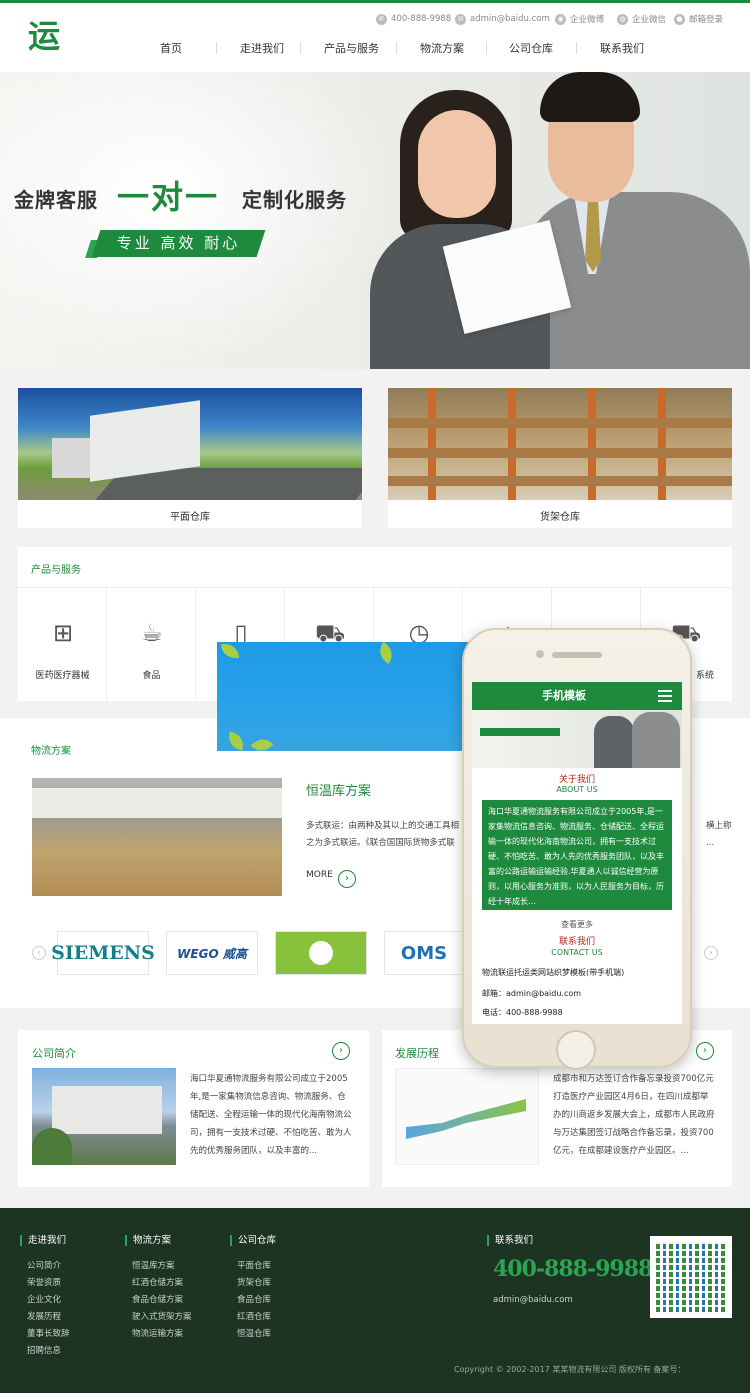 This screenshot has width=750, height=1393. What do you see at coordinates (553, 972) in the screenshot?
I see `mobile-company-name: 物流联运托运类网站织梦模板(带手机端)` at bounding box center [553, 972].